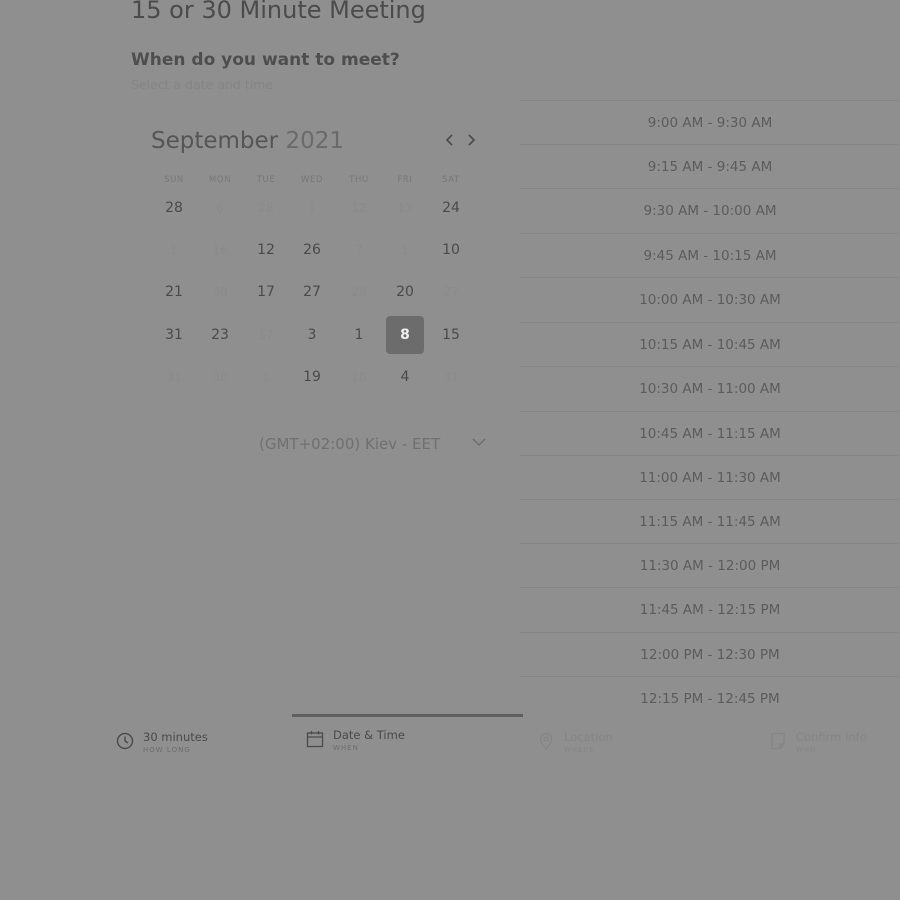  Describe the element at coordinates (546, 741) in the screenshot. I see `location-pin-icon` at that location.